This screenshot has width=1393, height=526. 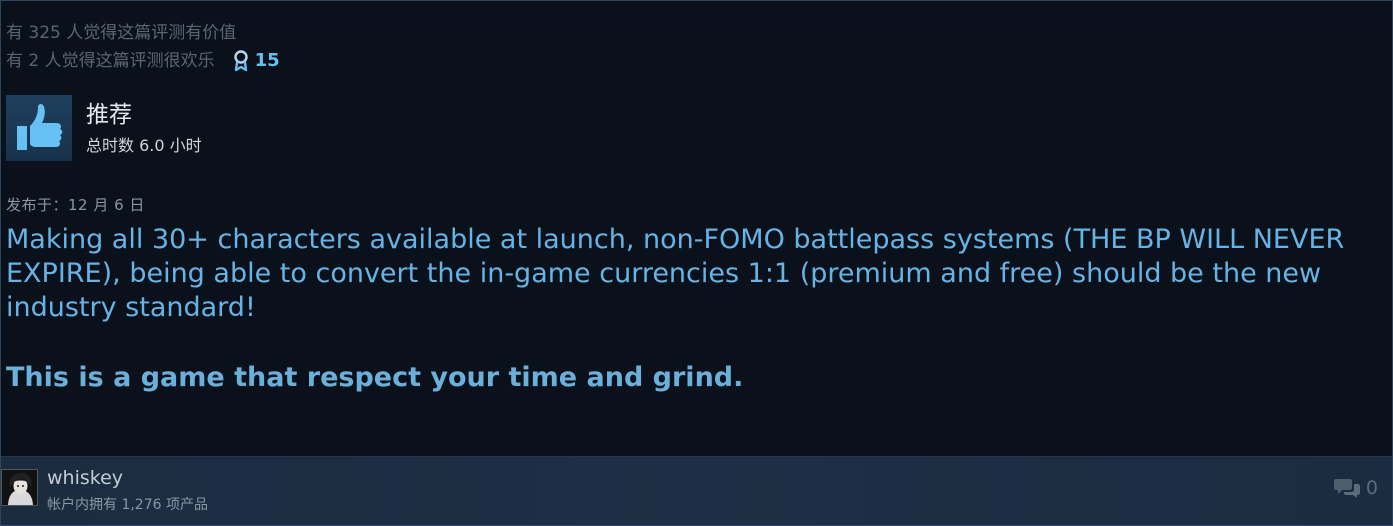 What do you see at coordinates (1371, 488) in the screenshot?
I see `comments-count: 0` at bounding box center [1371, 488].